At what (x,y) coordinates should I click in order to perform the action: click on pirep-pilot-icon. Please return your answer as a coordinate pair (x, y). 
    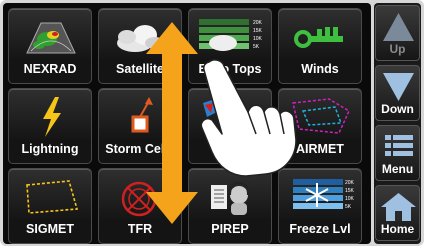
    Looking at the image, I should click on (230, 198).